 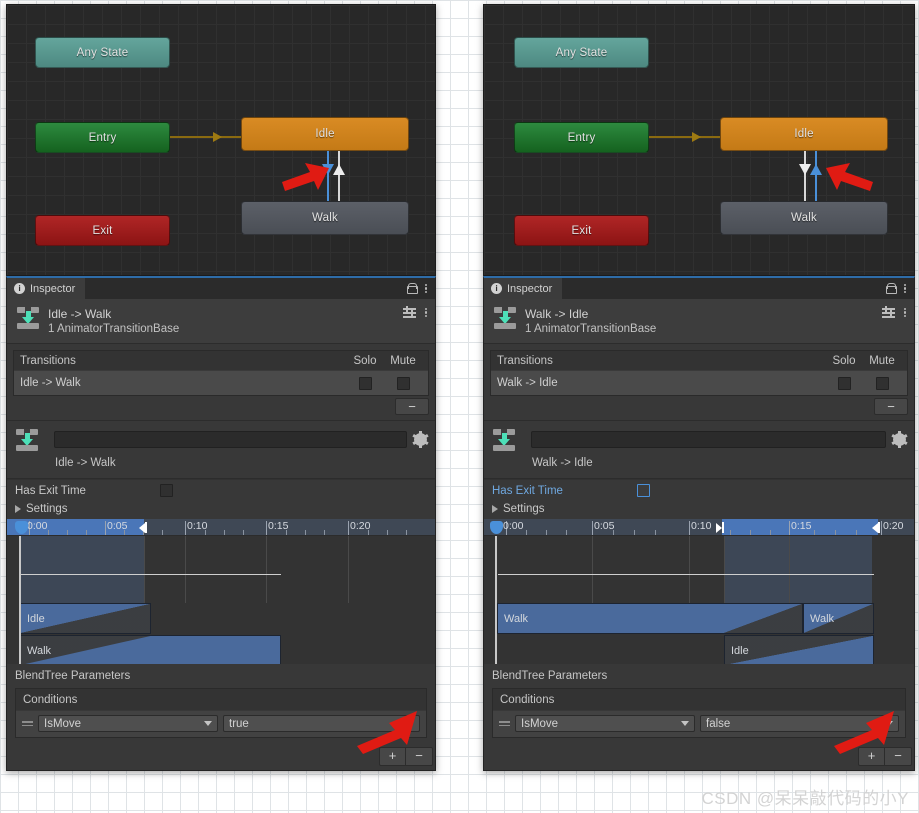 I want to click on condition-value: true, so click(x=239, y=723).